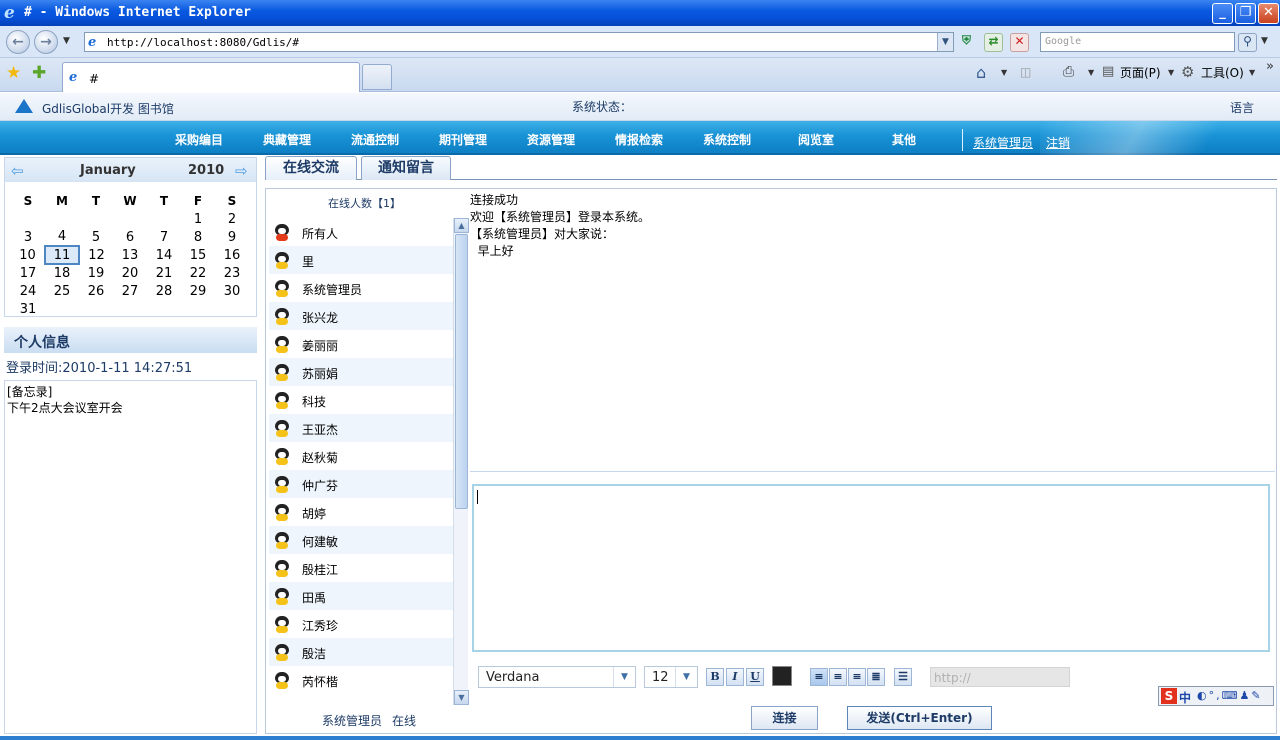 The width and height of the screenshot is (1280, 740). I want to click on calendar-day: 11, so click(62, 255).